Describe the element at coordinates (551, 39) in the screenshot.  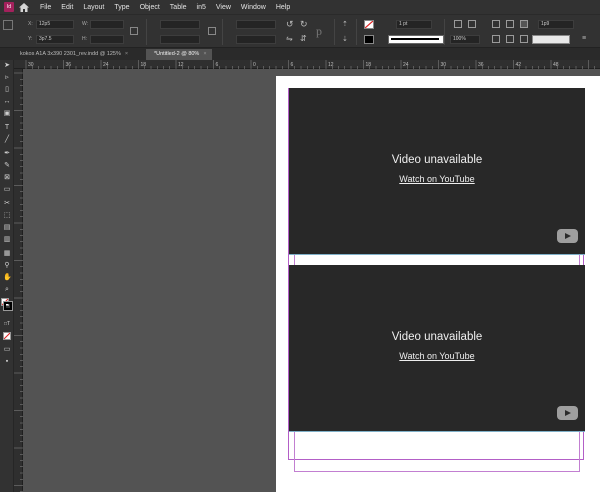
I see `object-style-dropdown` at that location.